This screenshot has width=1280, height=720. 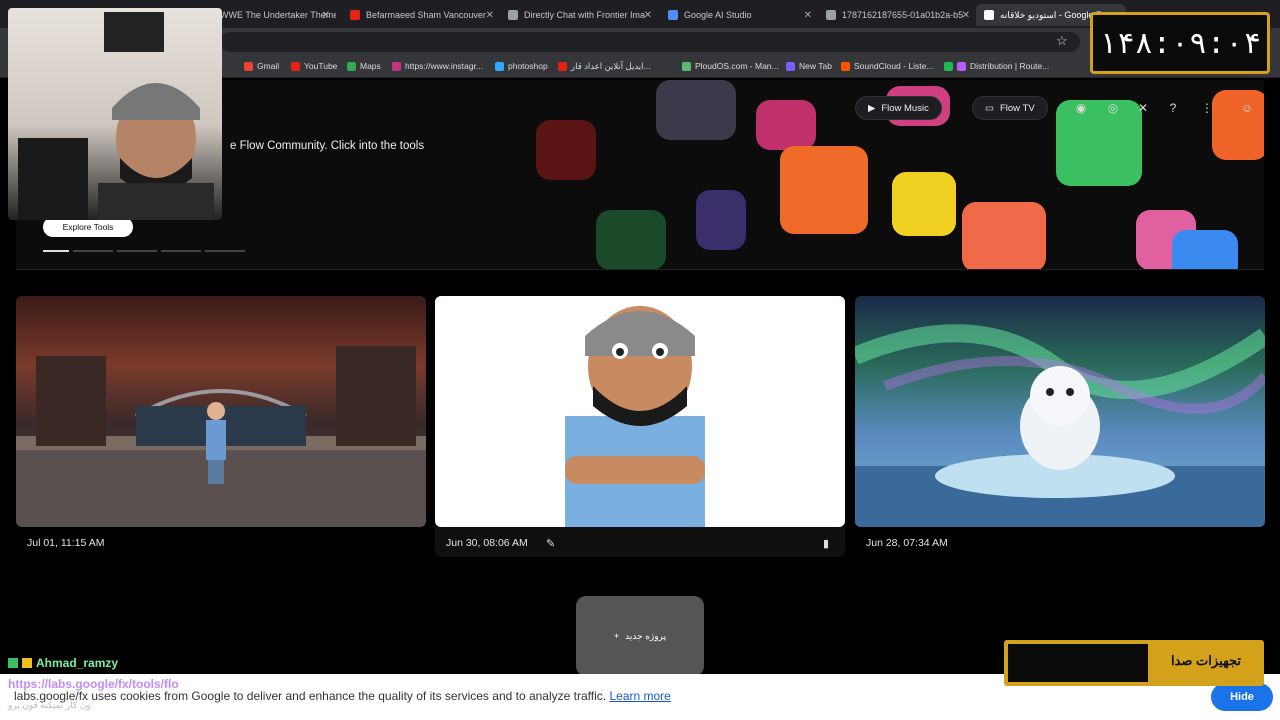 I want to click on seal-scene-image, so click(x=1060, y=425).